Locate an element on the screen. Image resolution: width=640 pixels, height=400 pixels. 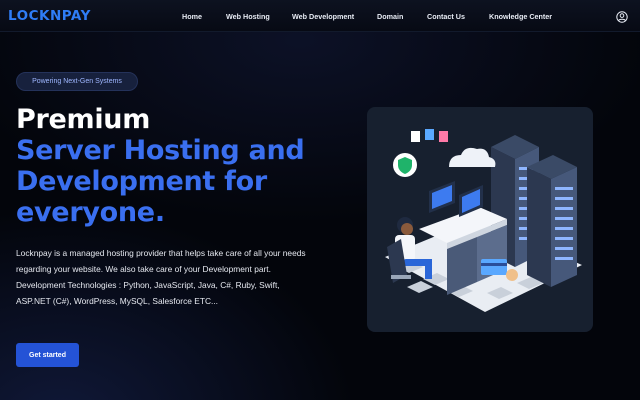
nav-domain: Domain is located at coordinates (390, 16).